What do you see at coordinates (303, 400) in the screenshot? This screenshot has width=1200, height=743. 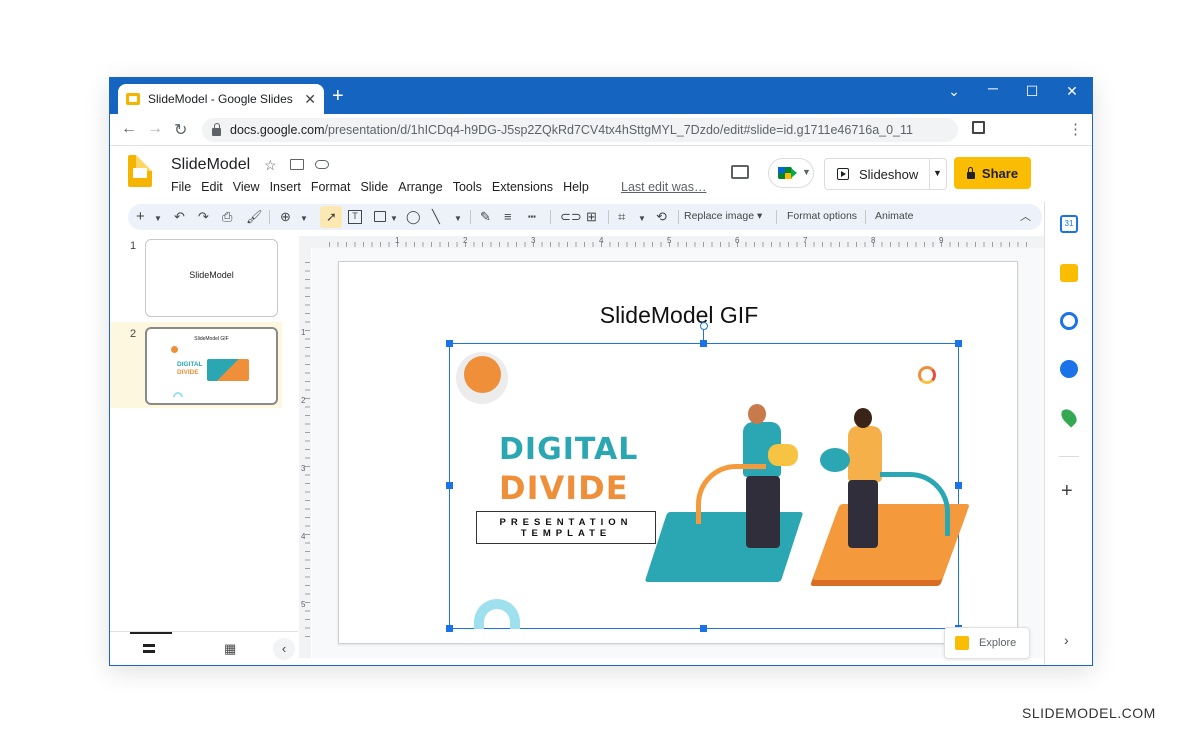 I see `ruler-label: 2` at bounding box center [303, 400].